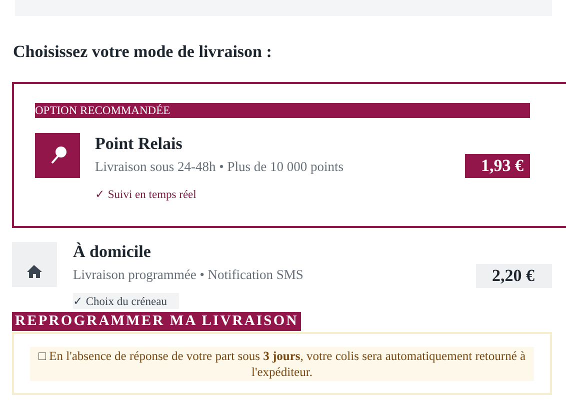 This screenshot has width=566, height=402. I want to click on notice-text: □ En l'absence de réponse de votre part sous 3 jours, votre colis sera automatiquement retourné à l'expéditeur., so click(282, 364).